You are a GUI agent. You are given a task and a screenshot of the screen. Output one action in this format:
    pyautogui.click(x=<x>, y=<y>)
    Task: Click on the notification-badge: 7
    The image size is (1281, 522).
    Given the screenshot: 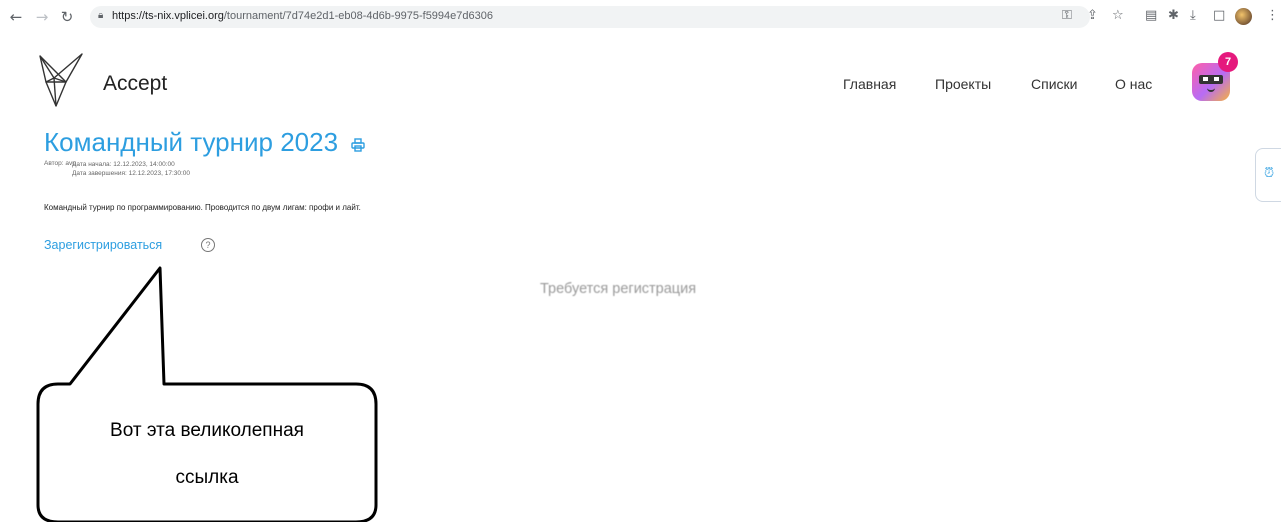 What is the action you would take?
    pyautogui.click(x=1228, y=62)
    